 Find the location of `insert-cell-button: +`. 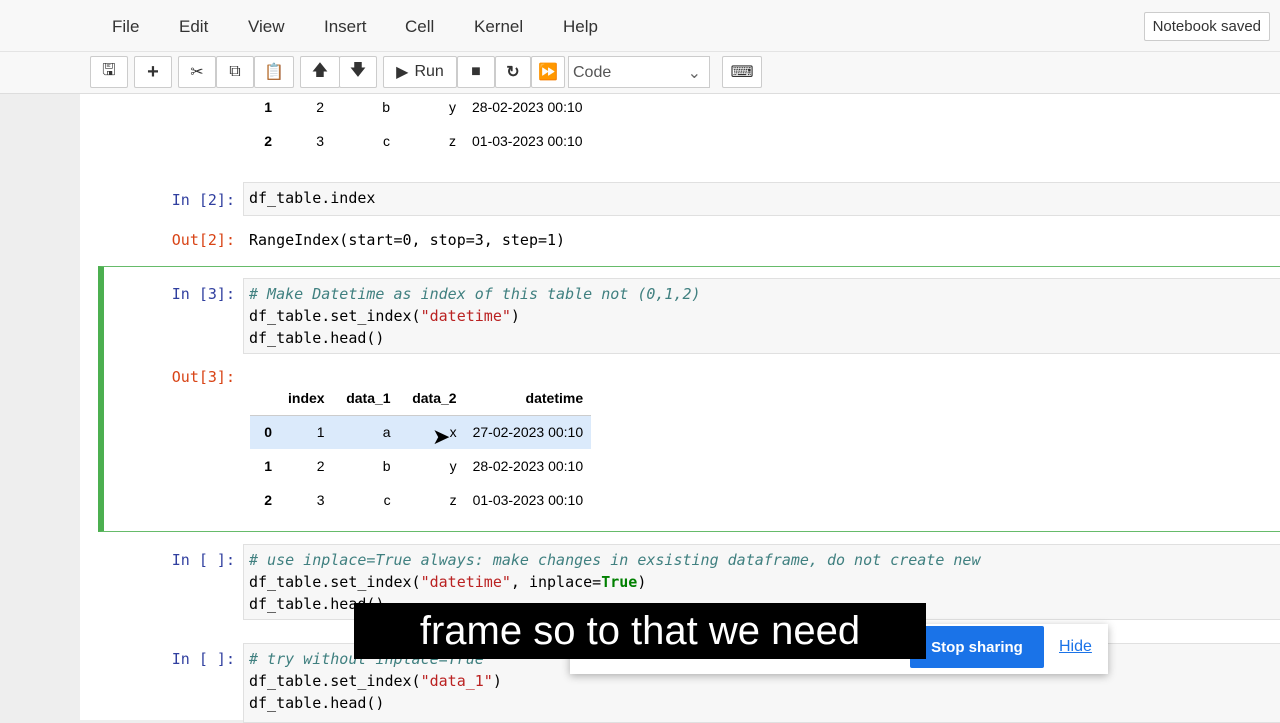

insert-cell-button: + is located at coordinates (153, 72).